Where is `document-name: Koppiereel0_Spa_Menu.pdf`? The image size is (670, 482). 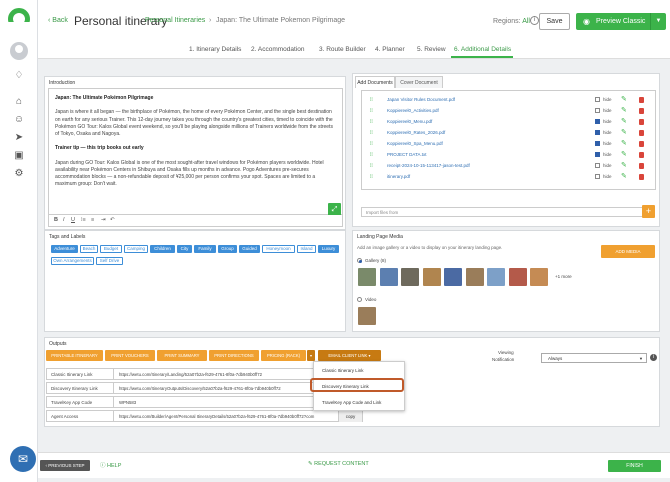
document-name: Koppiereel0_Spa_Menu.pdf is located at coordinates (415, 144).